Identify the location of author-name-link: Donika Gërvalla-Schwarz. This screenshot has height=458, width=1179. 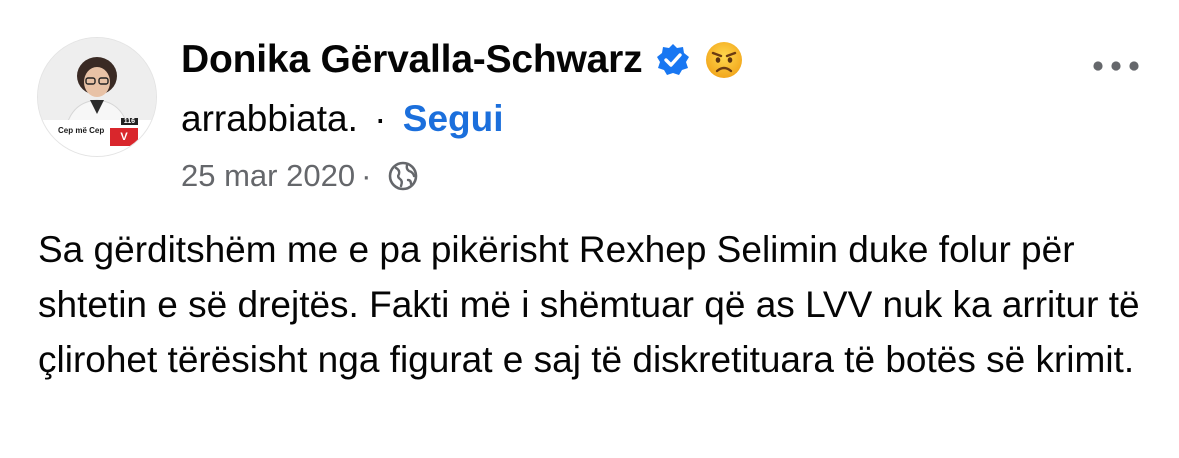
(412, 60).